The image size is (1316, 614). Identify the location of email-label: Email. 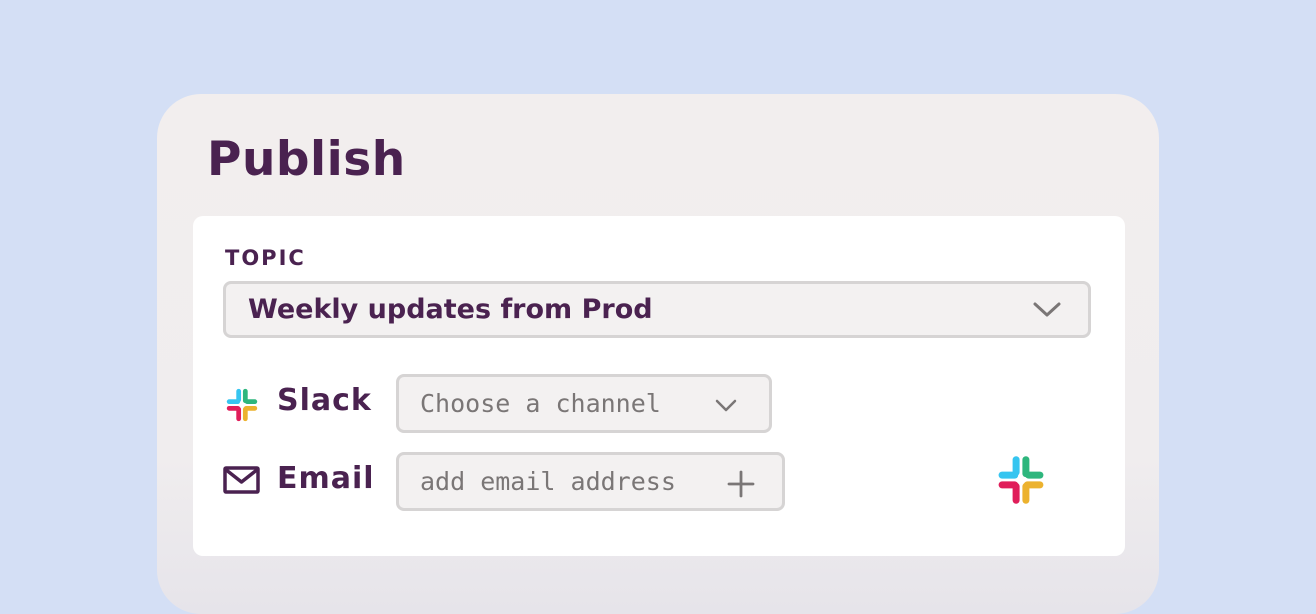
(326, 478).